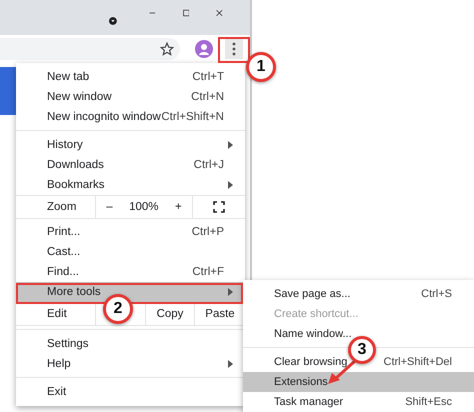  I want to click on menu-icon, so click(234, 49).